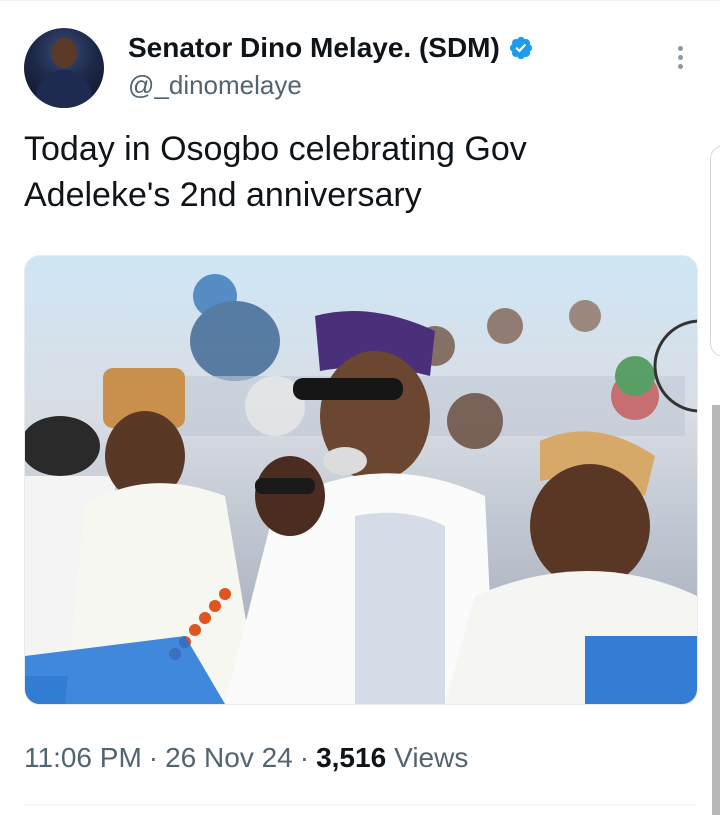  I want to click on tweet-text-line-2: Adeleke's 2nd anniversary, so click(223, 195).